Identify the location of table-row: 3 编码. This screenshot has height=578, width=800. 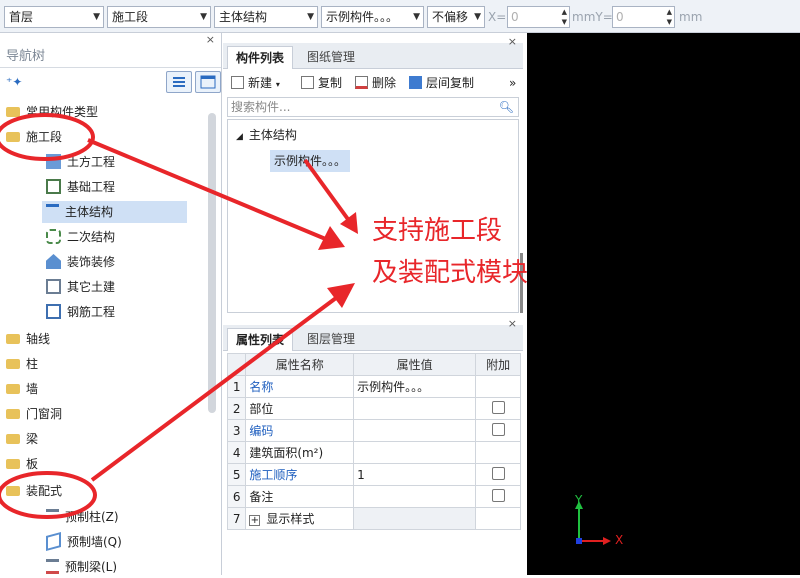
(373, 430).